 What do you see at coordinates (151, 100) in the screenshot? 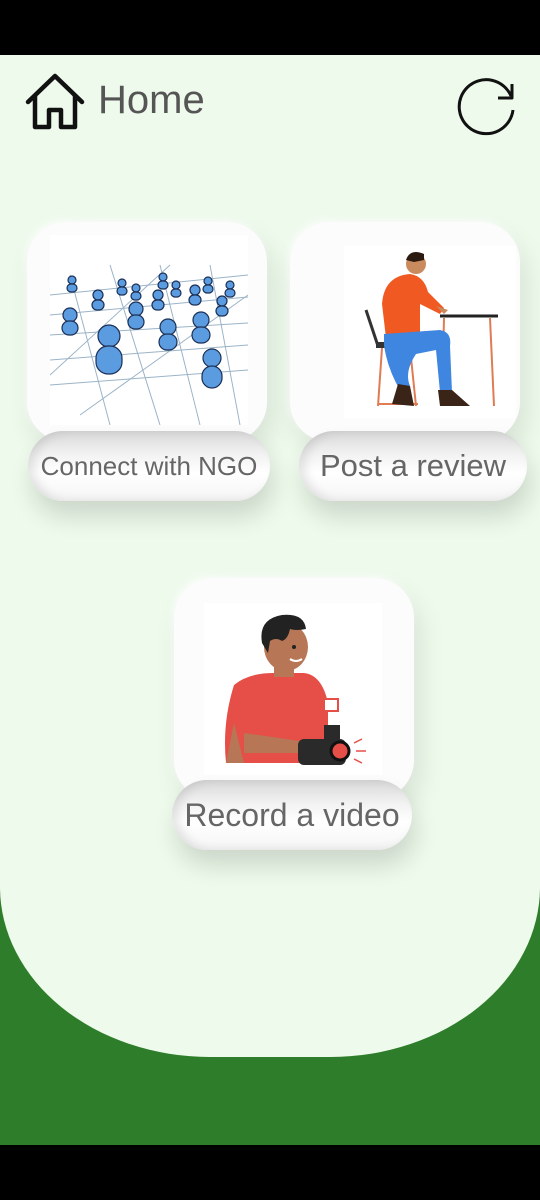
I see `page-title: Home` at bounding box center [151, 100].